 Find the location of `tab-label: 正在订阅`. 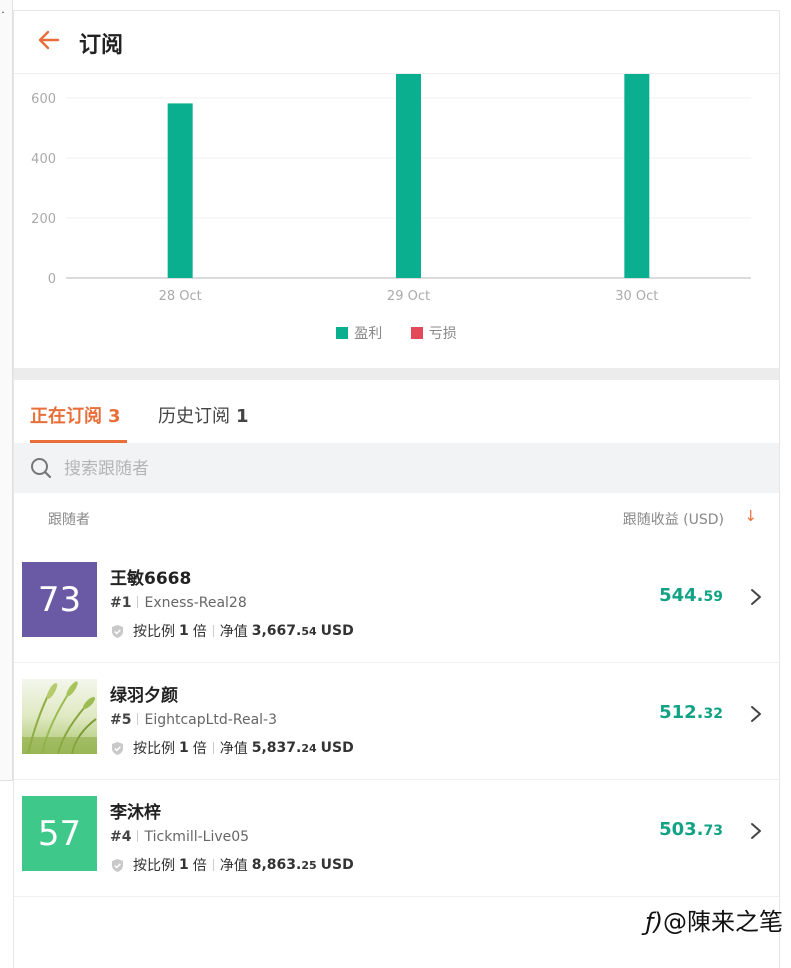

tab-label: 正在订阅 is located at coordinates (66, 416).